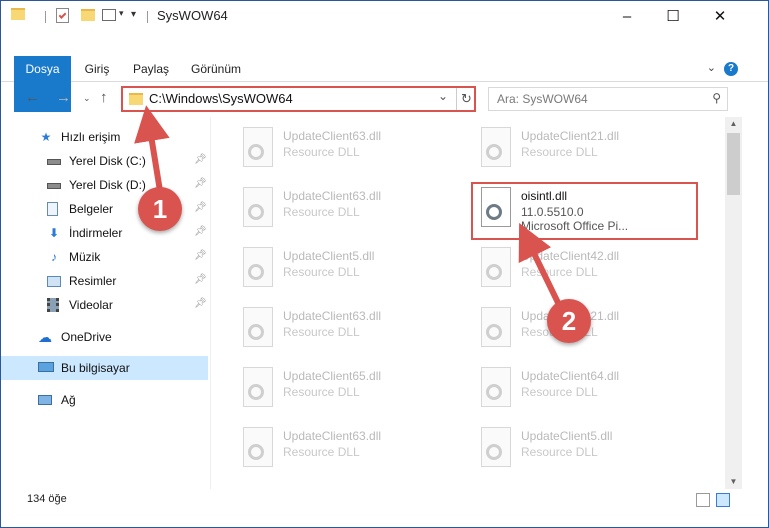  Describe the element at coordinates (91, 209) in the screenshot. I see `sidebar-item-label: Belgeler` at that location.